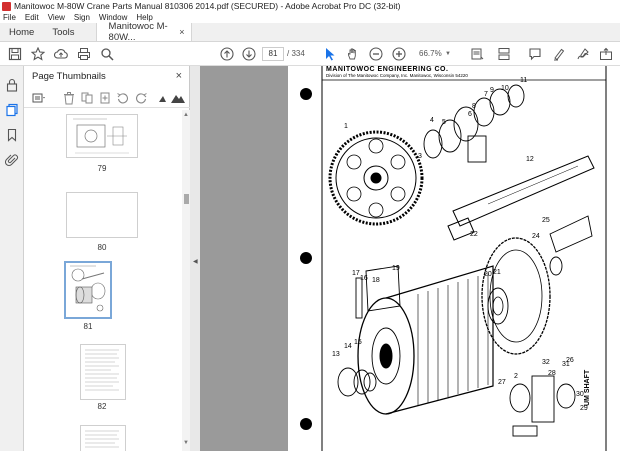  Describe the element at coordinates (310, 54) in the screenshot. I see `main-toolbar: 81 / 334 66.7% ▼` at that location.